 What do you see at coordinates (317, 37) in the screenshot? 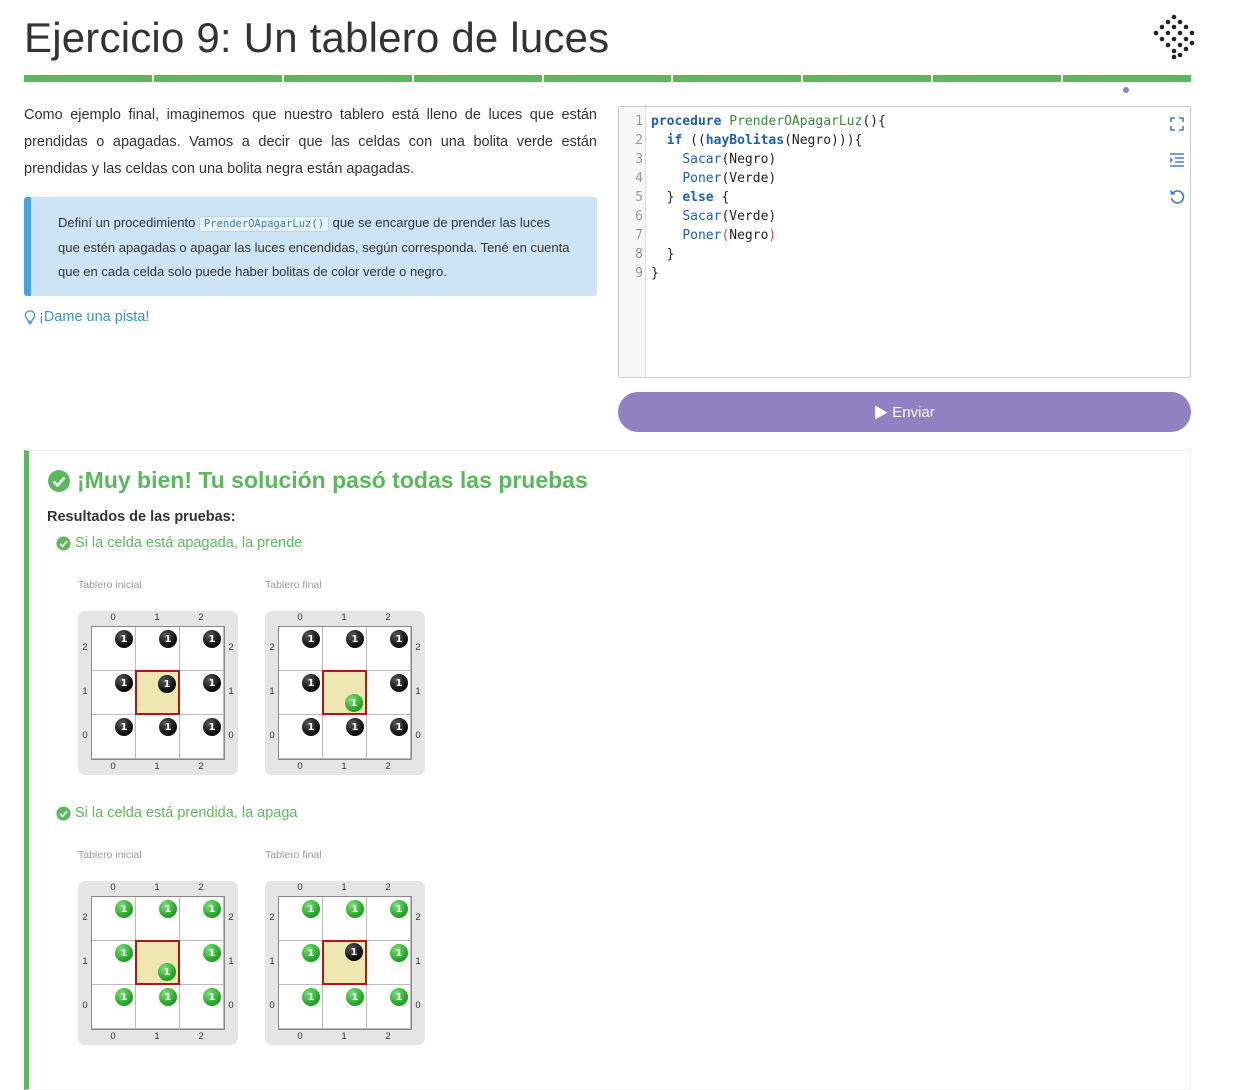
I see `page-title: Ejercicio 9: Un tablero de luces` at bounding box center [317, 37].